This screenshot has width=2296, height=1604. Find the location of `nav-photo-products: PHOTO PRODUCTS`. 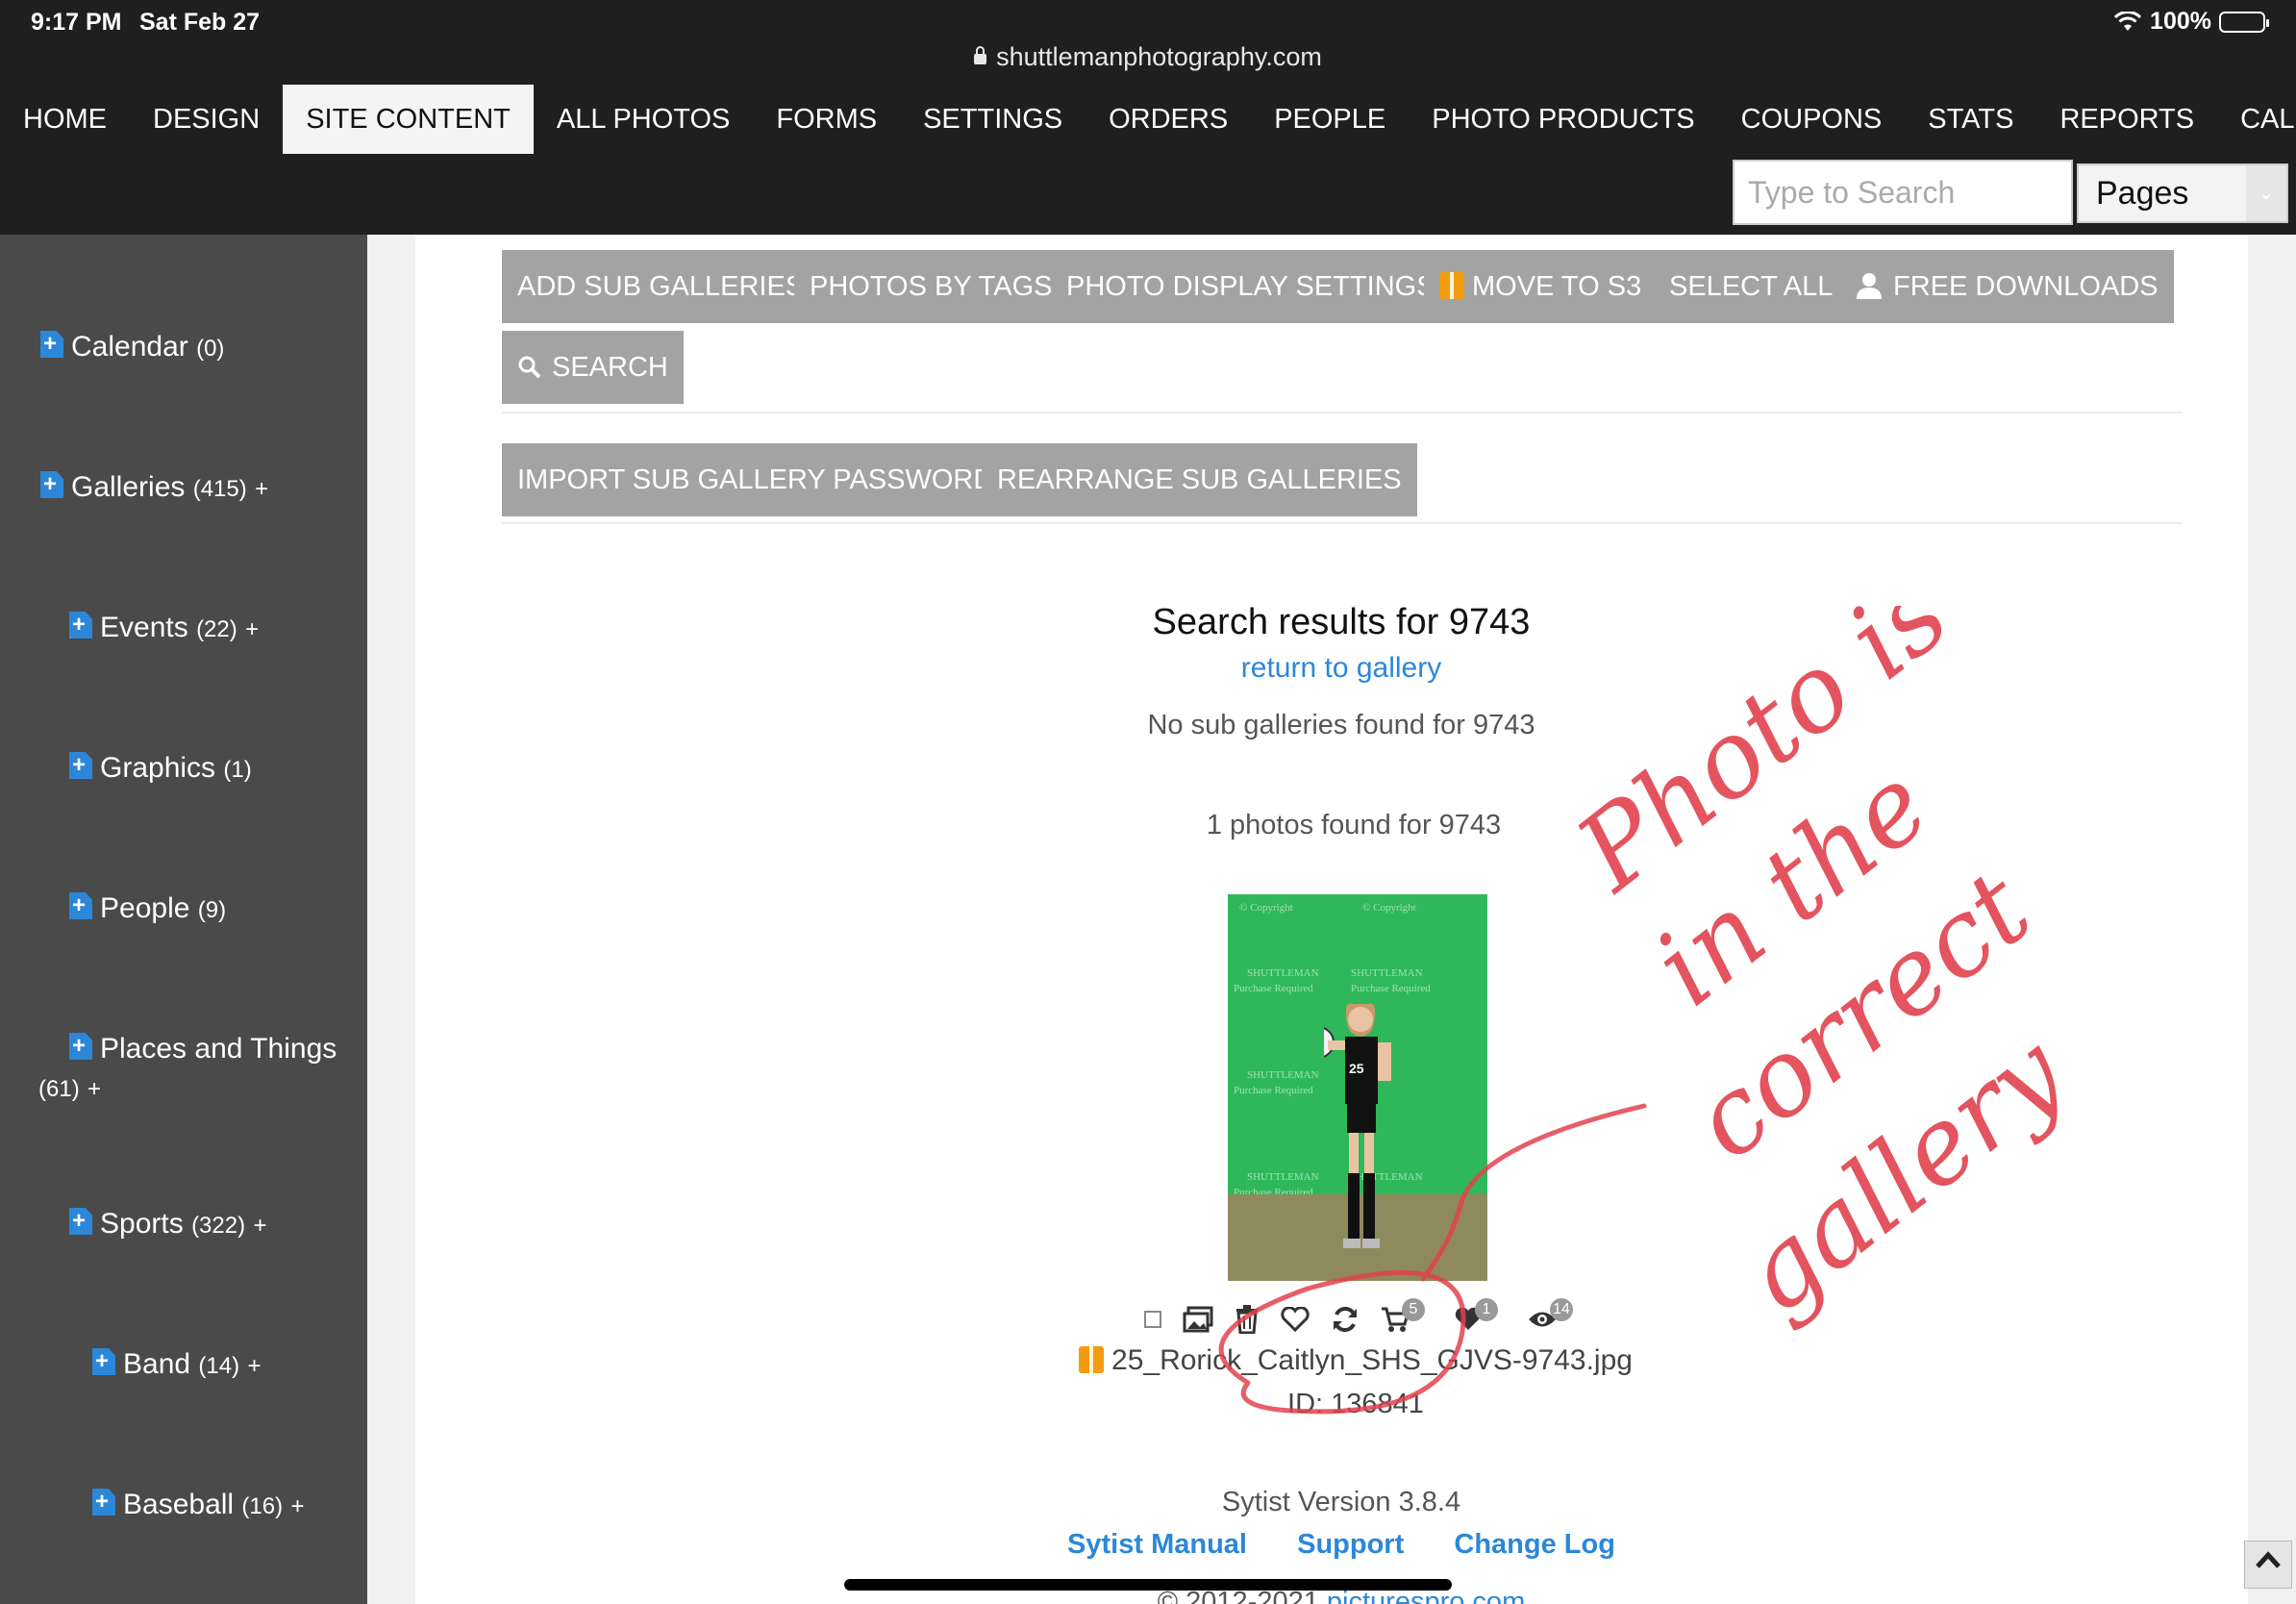

nav-photo-products: PHOTO PRODUCTS is located at coordinates (1563, 119).